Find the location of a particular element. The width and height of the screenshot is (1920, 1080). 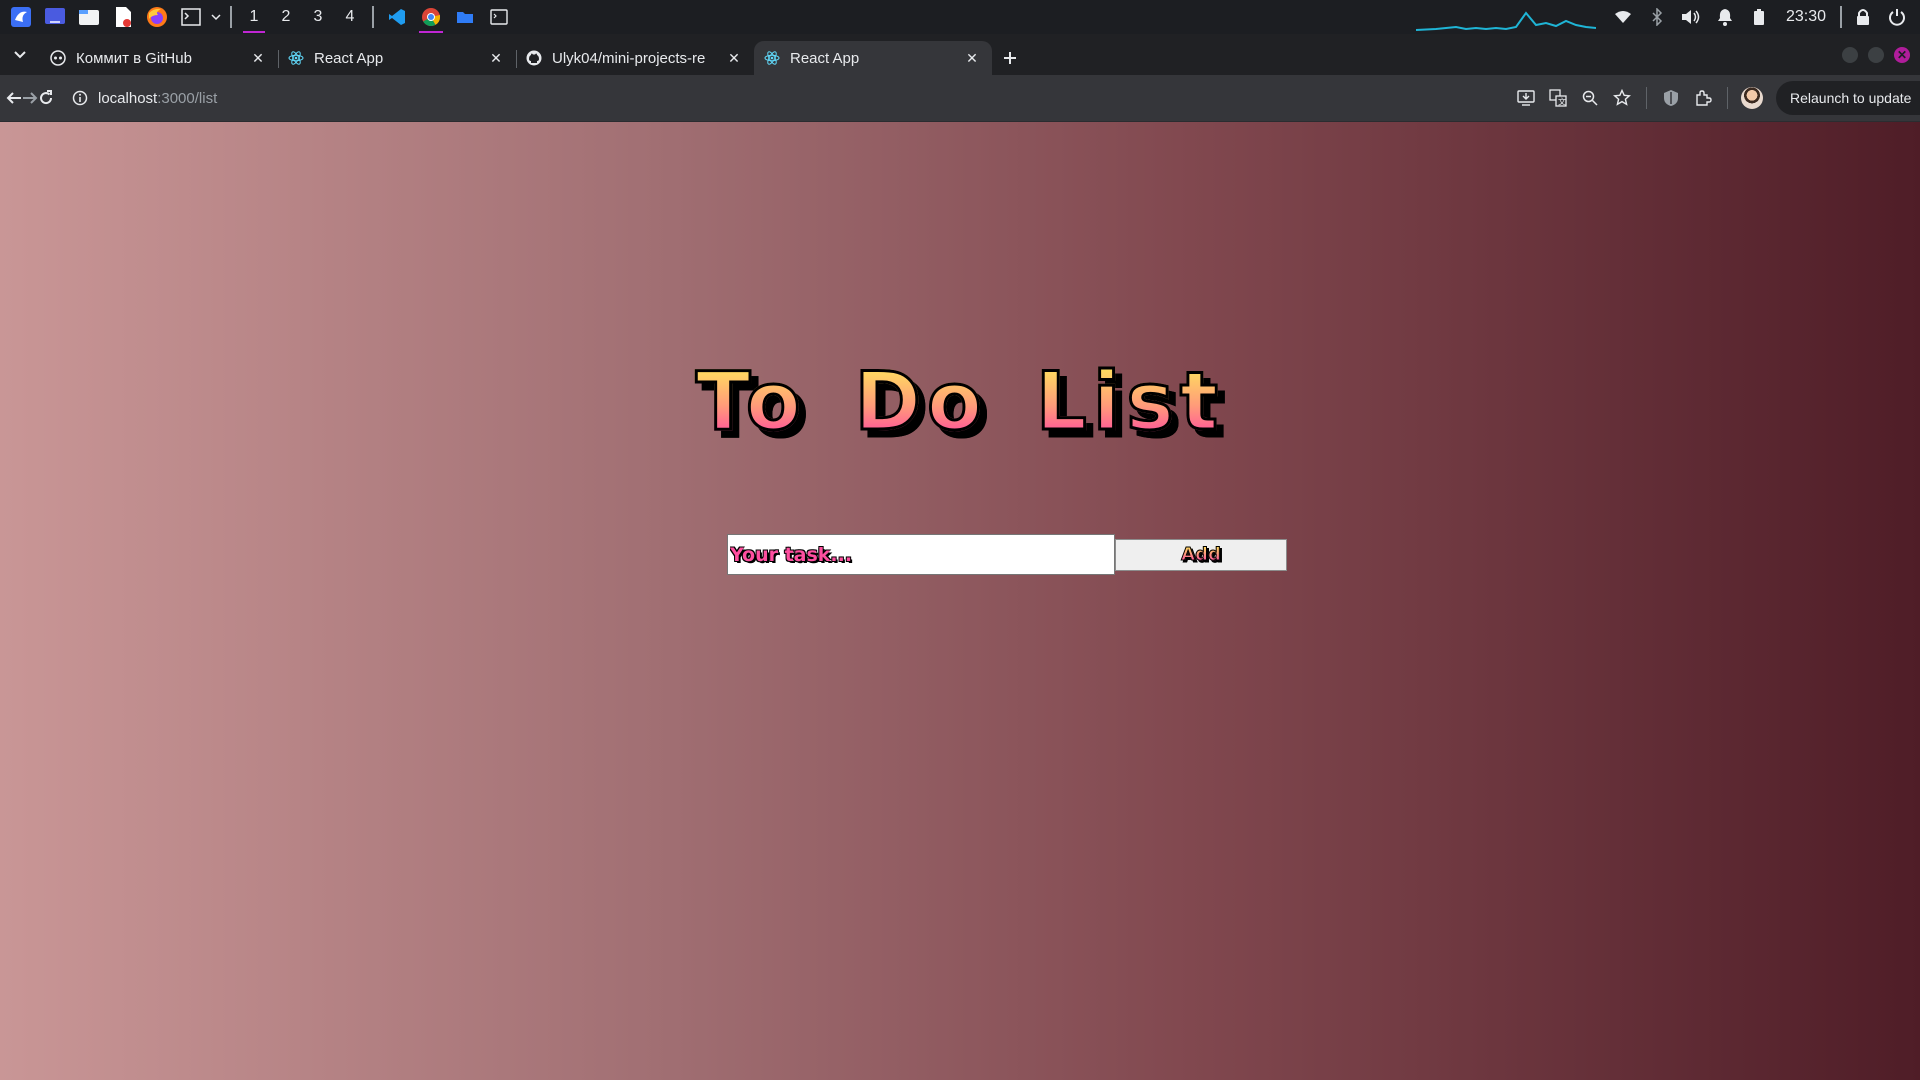

plus-icon is located at coordinates (1010, 58).